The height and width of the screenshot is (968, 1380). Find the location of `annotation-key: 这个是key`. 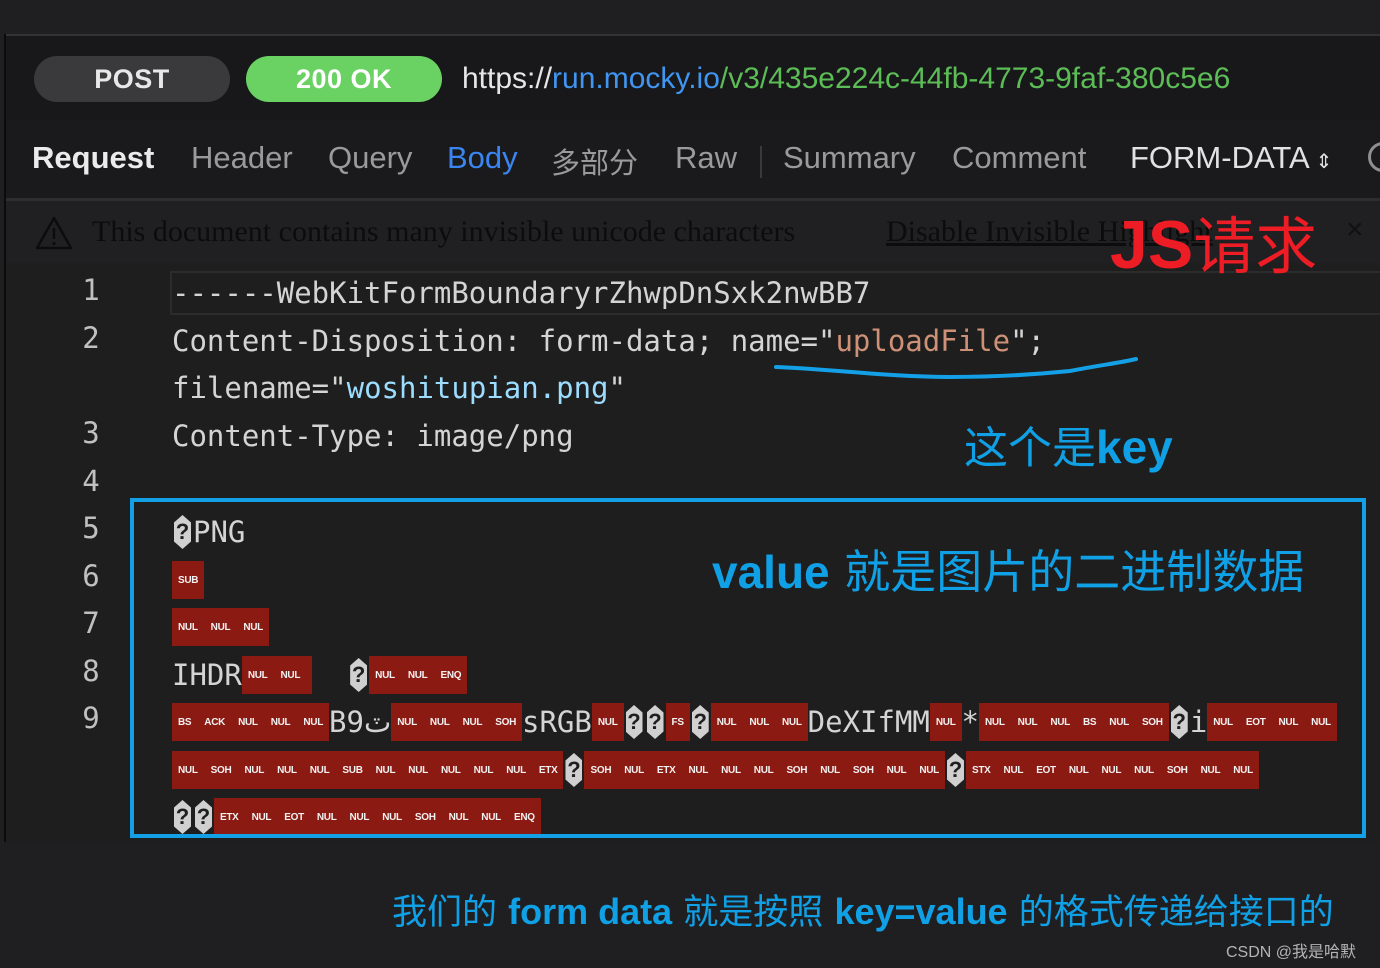

annotation-key: 这个是key is located at coordinates (1068, 444).